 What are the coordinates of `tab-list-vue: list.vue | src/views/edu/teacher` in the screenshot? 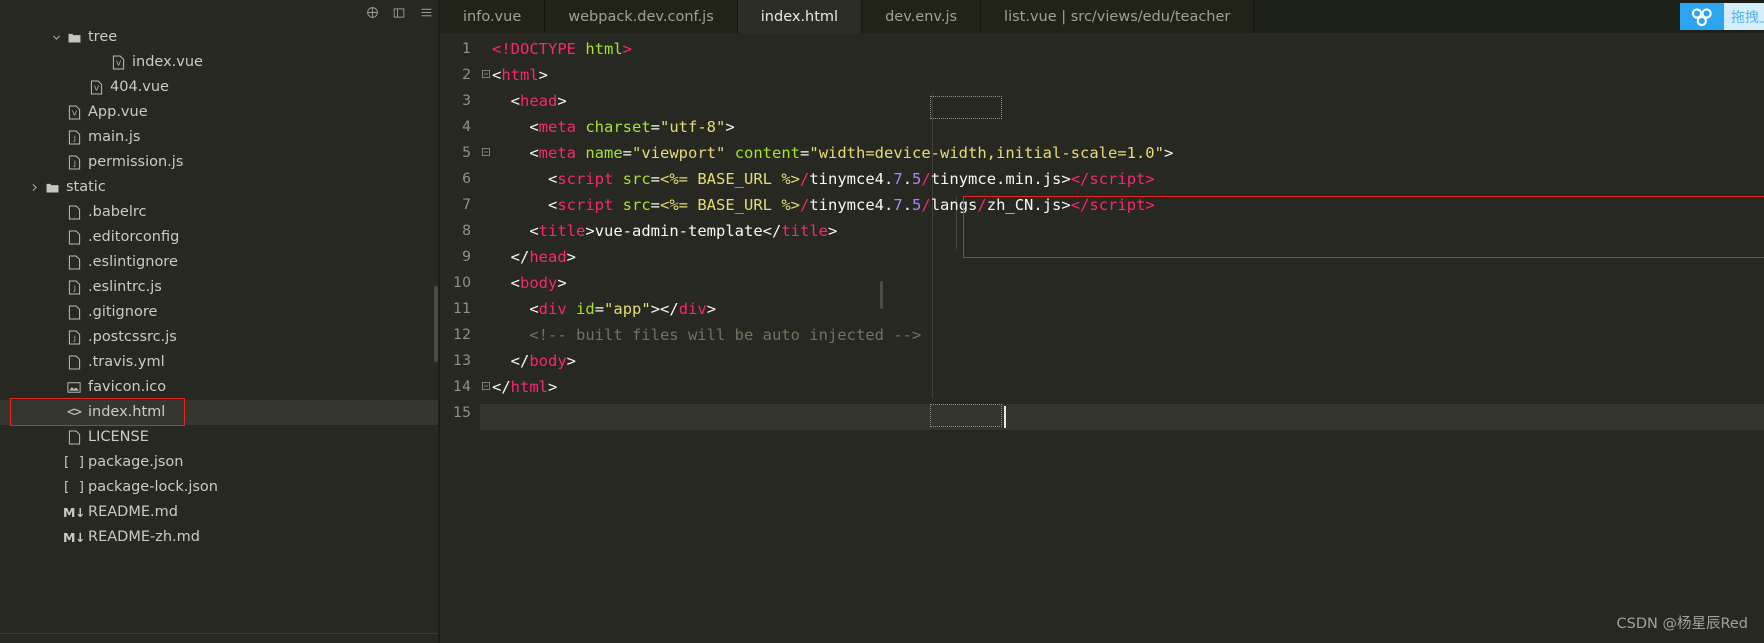 It's located at (1118, 16).